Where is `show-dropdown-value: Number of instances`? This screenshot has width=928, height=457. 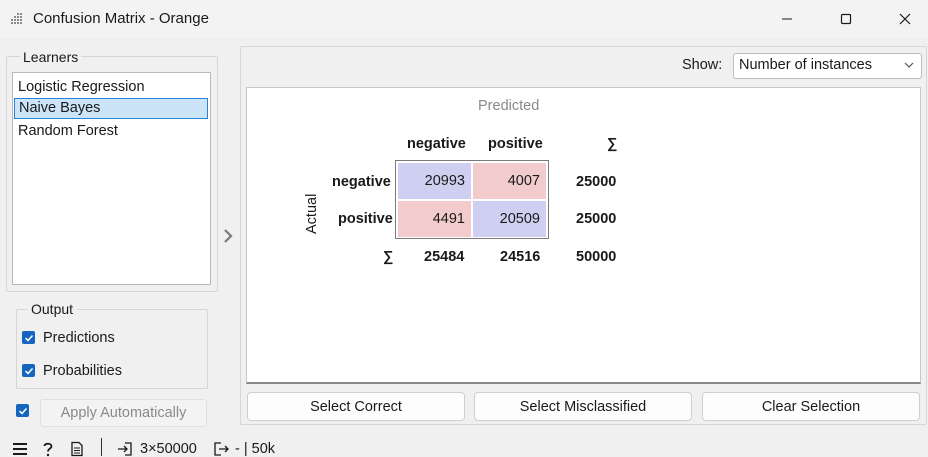
show-dropdown-value: Number of instances is located at coordinates (805, 65).